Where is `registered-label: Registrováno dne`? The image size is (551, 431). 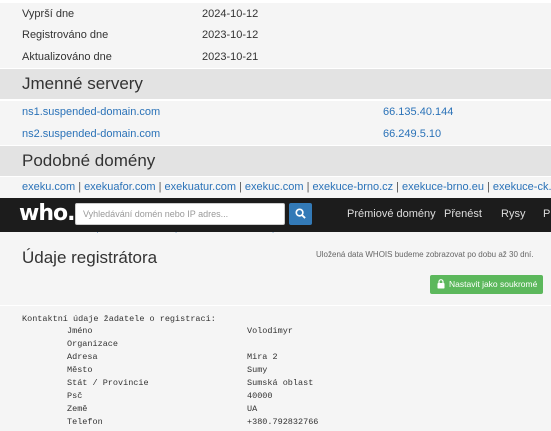
registered-label: Registrováno dne is located at coordinates (65, 35).